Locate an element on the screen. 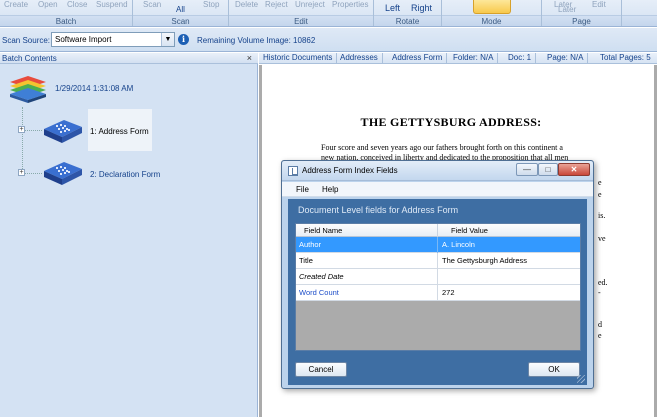  column-divider is located at coordinates (437, 230).